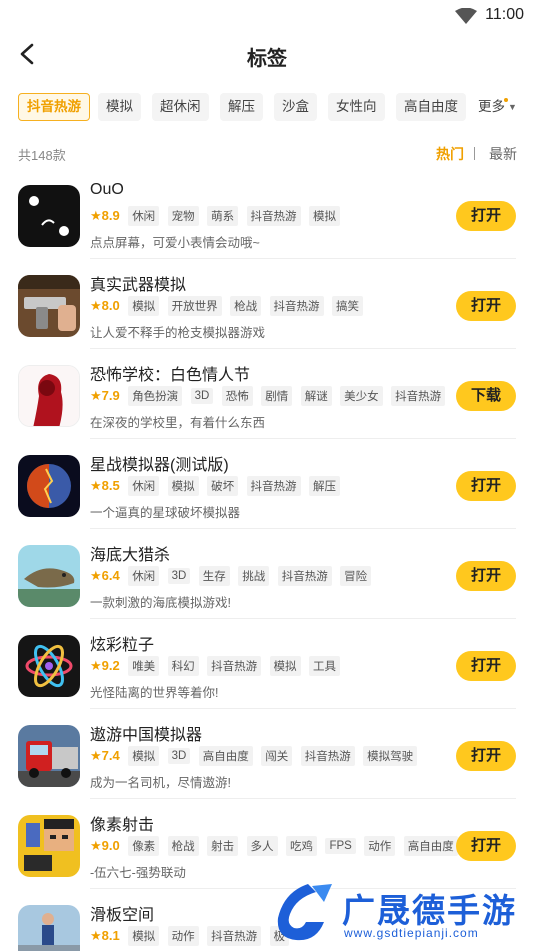  Describe the element at coordinates (165, 513) in the screenshot. I see `app-description: 一个逼真的星球破坏模拟器` at that location.